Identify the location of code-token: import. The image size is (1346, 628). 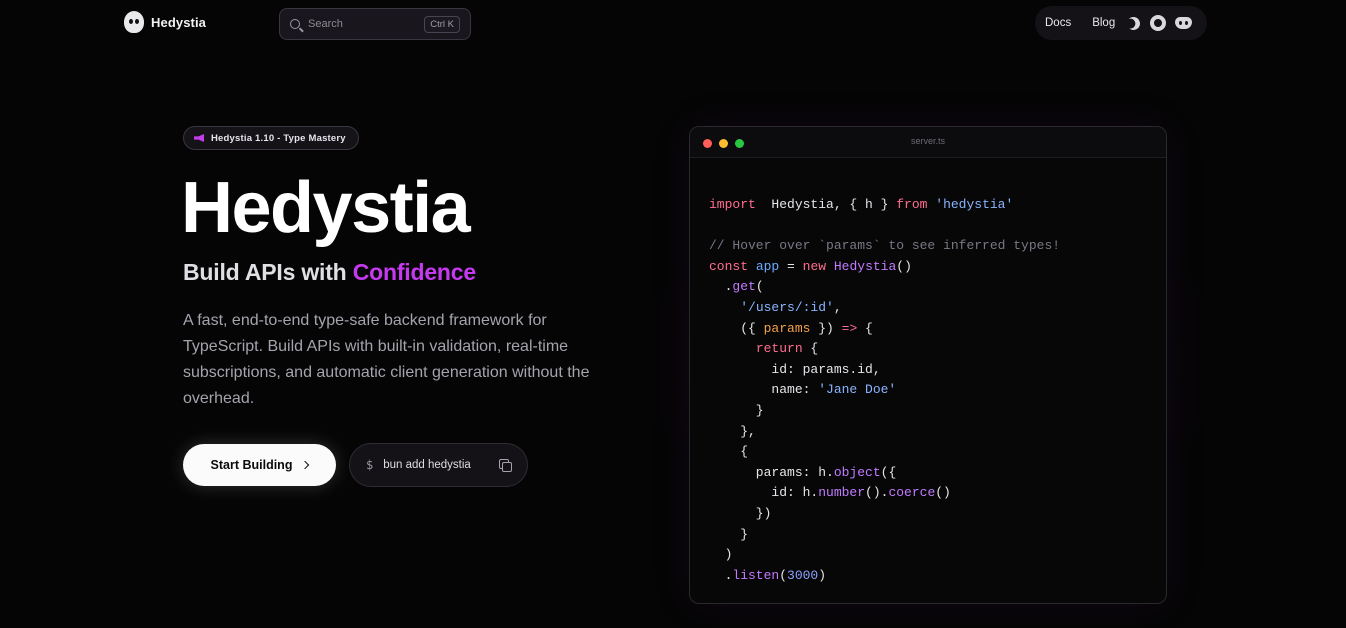
(732, 204).